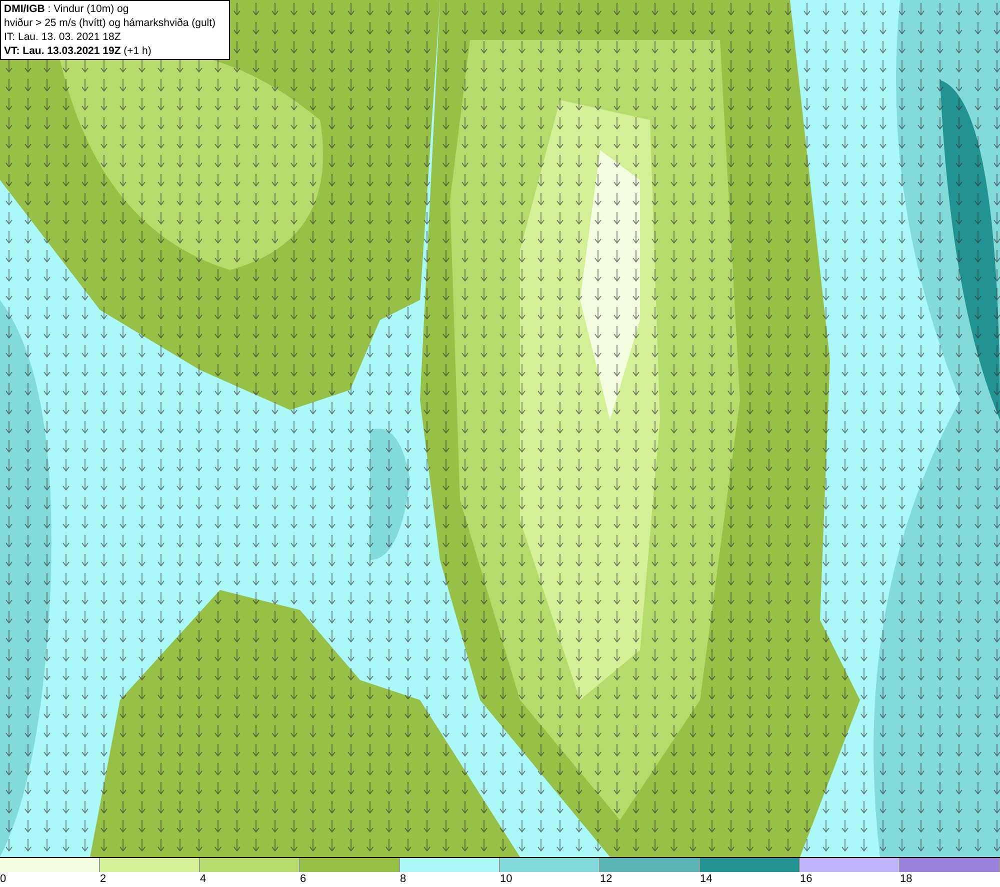 This screenshot has width=1000, height=887. What do you see at coordinates (507, 879) in the screenshot?
I see `legend-label: 10` at bounding box center [507, 879].